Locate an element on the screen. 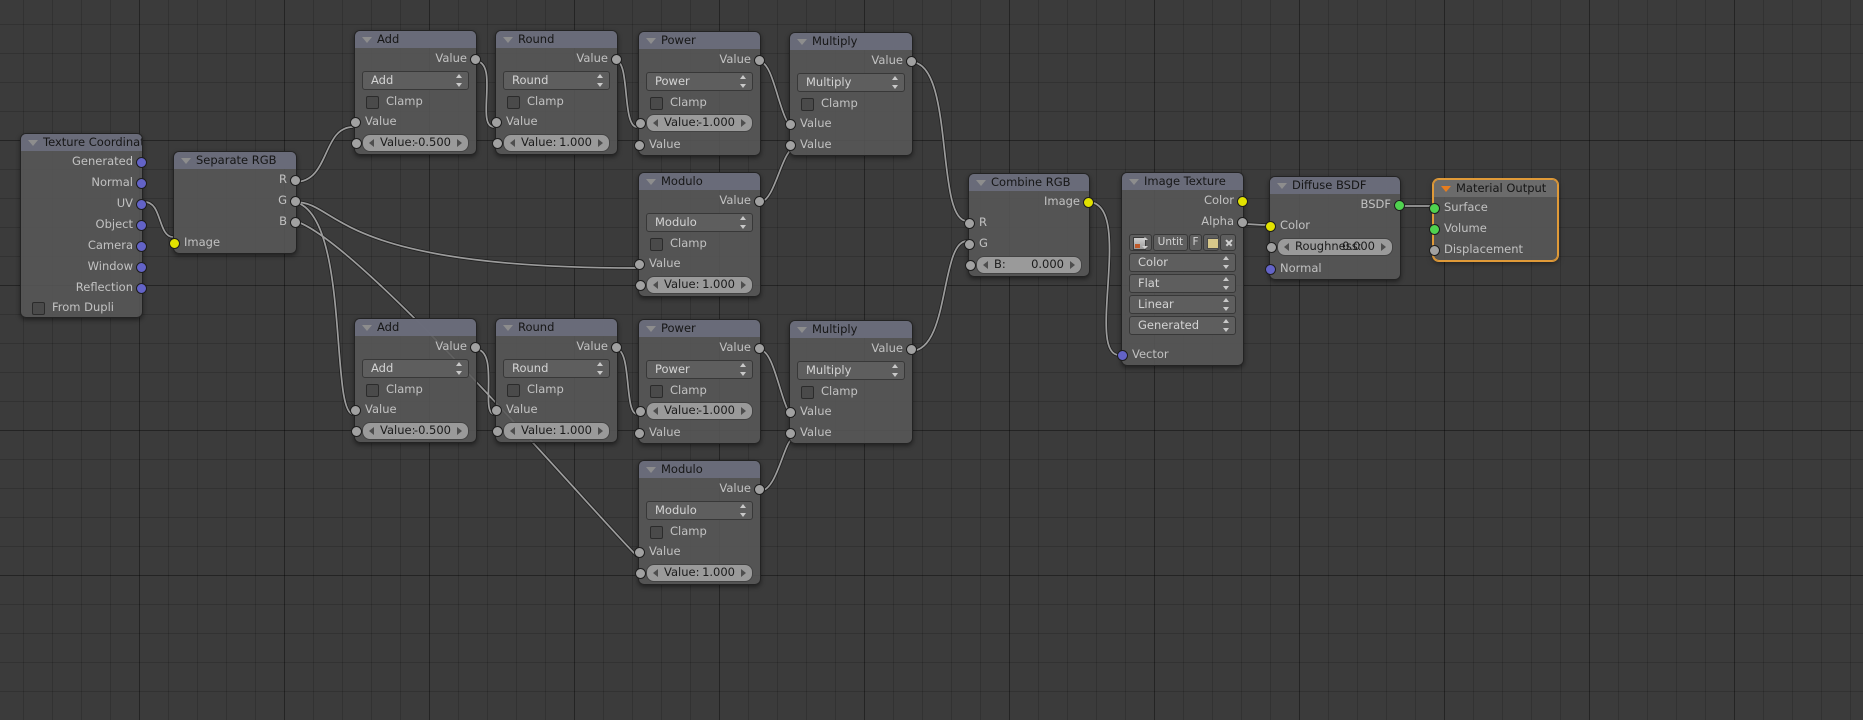  socket-image-out is located at coordinates (1088, 202).